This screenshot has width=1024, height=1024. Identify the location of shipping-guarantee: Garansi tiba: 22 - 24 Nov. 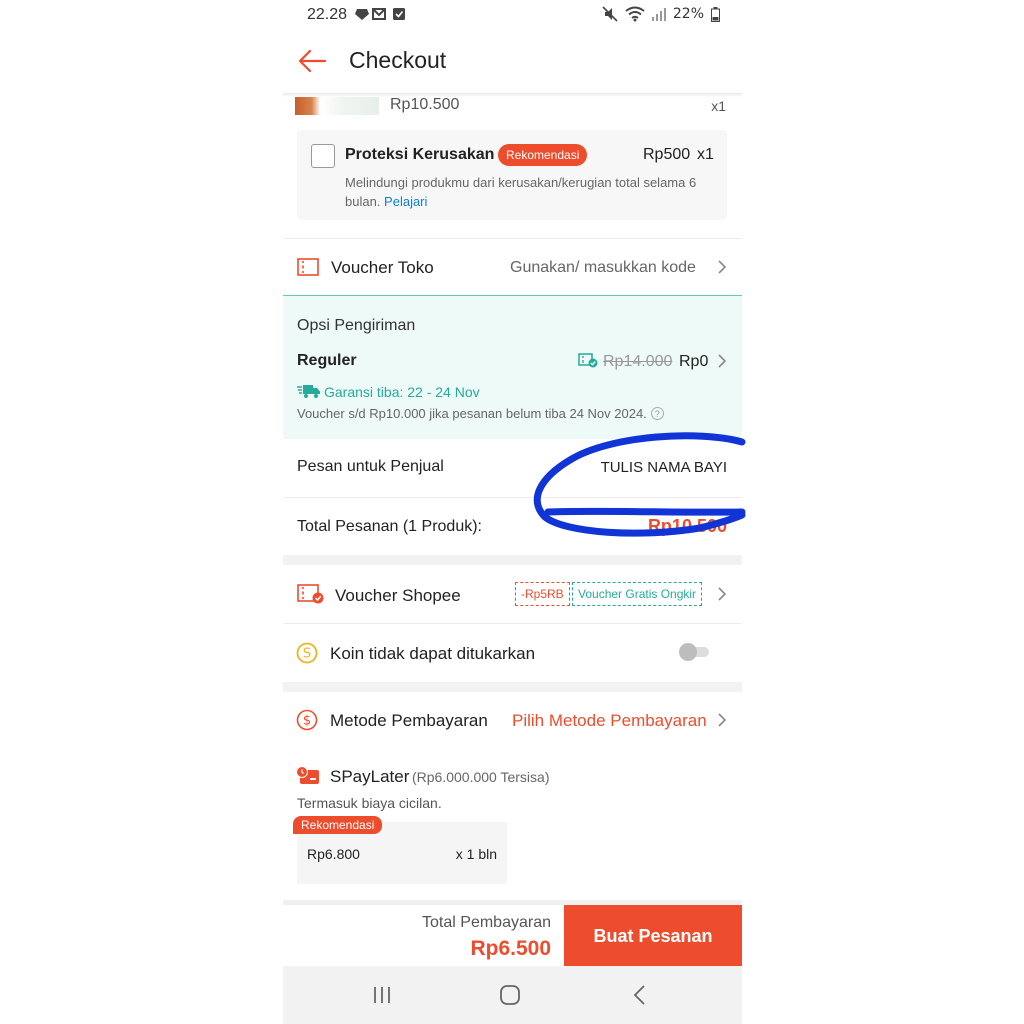
(402, 392).